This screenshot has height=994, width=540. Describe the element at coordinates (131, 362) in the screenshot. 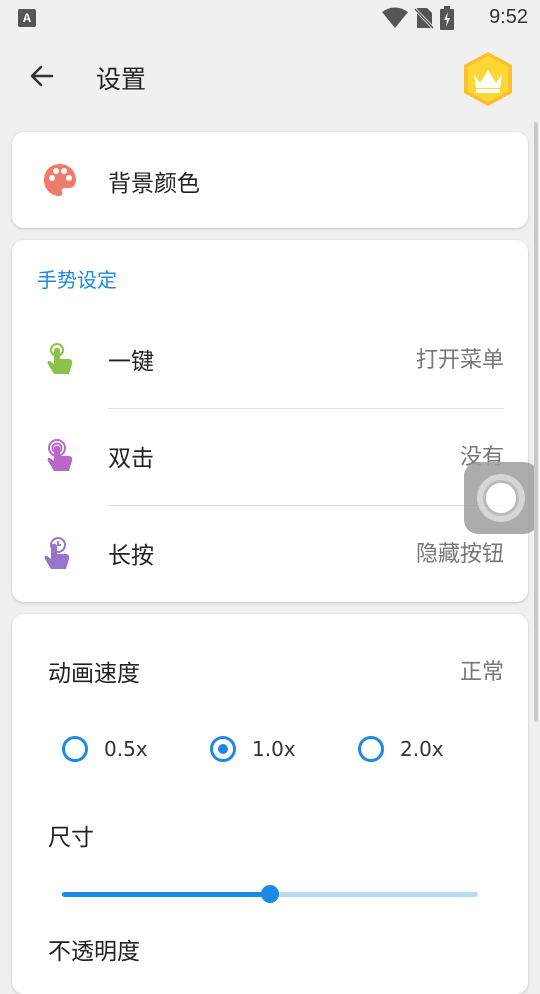

I see `gesture-label: 一键` at that location.